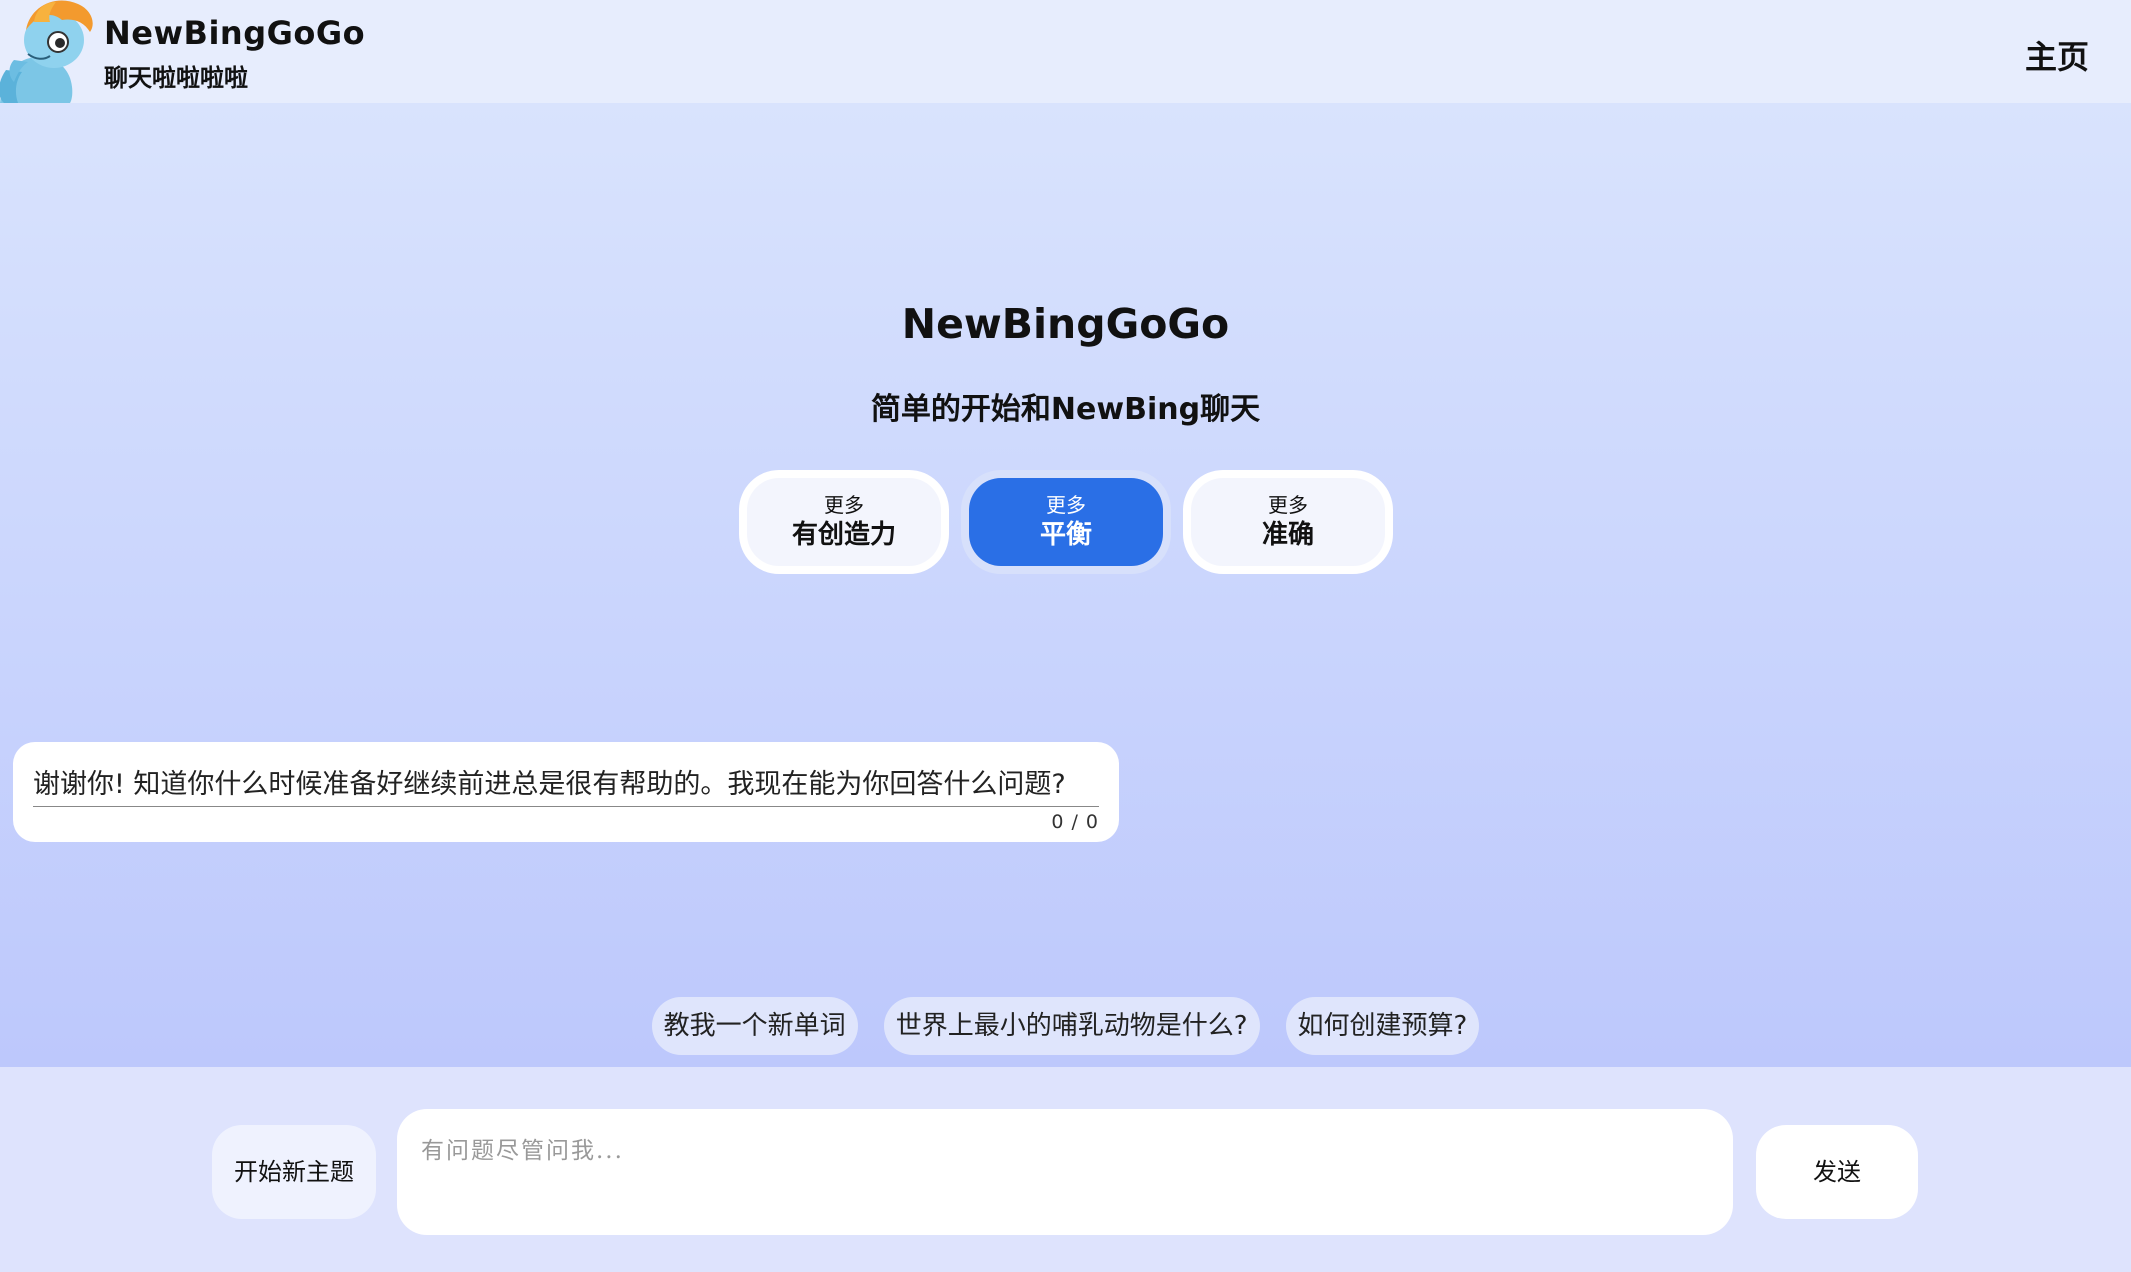 This screenshot has width=2131, height=1272. I want to click on app-title: NewBingGoGo, so click(235, 33).